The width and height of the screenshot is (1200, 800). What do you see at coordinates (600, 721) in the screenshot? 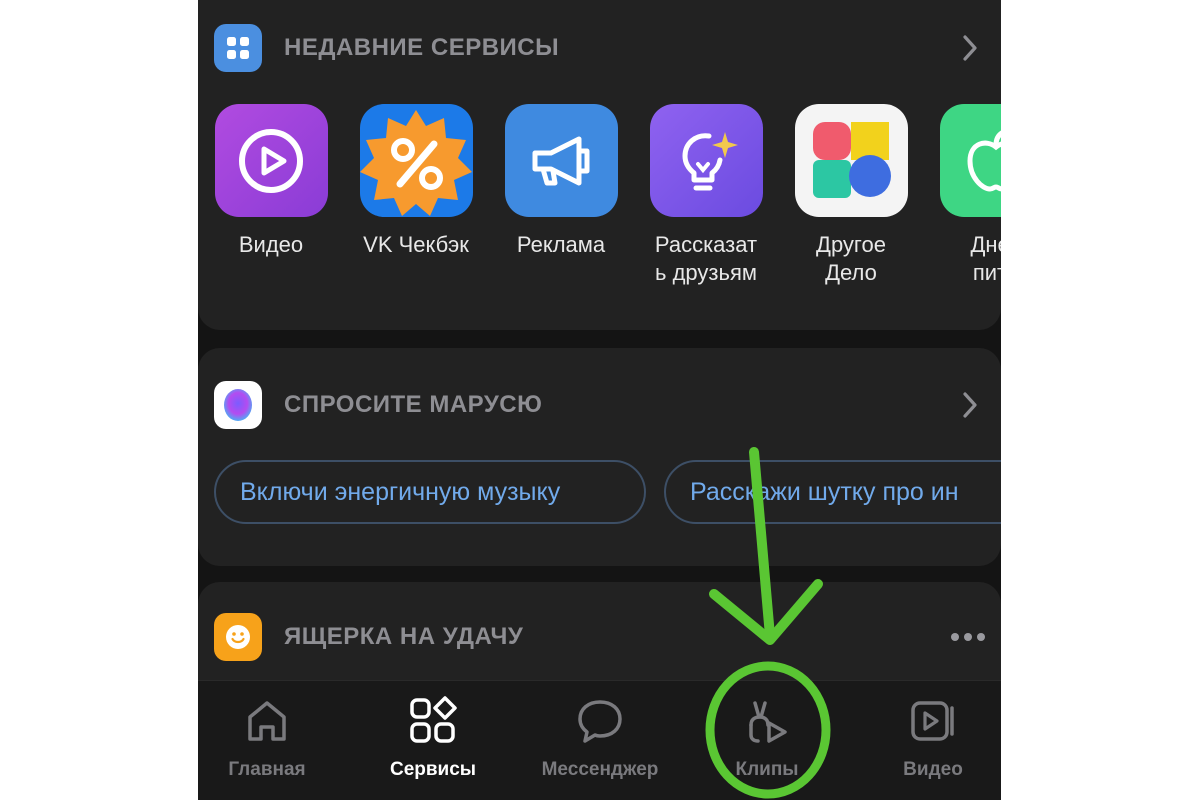
I see `chat-bubble-icon` at bounding box center [600, 721].